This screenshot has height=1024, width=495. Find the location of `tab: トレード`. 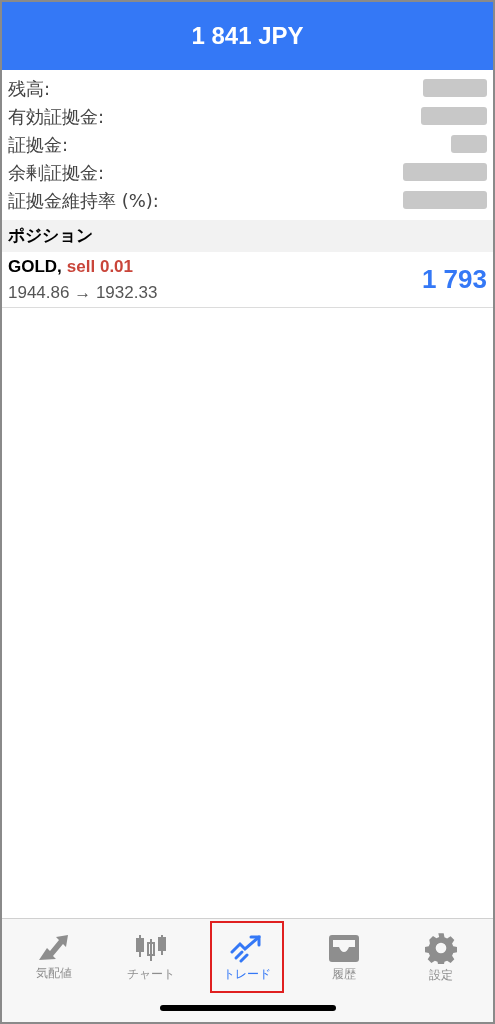

tab: トレード is located at coordinates (247, 957).